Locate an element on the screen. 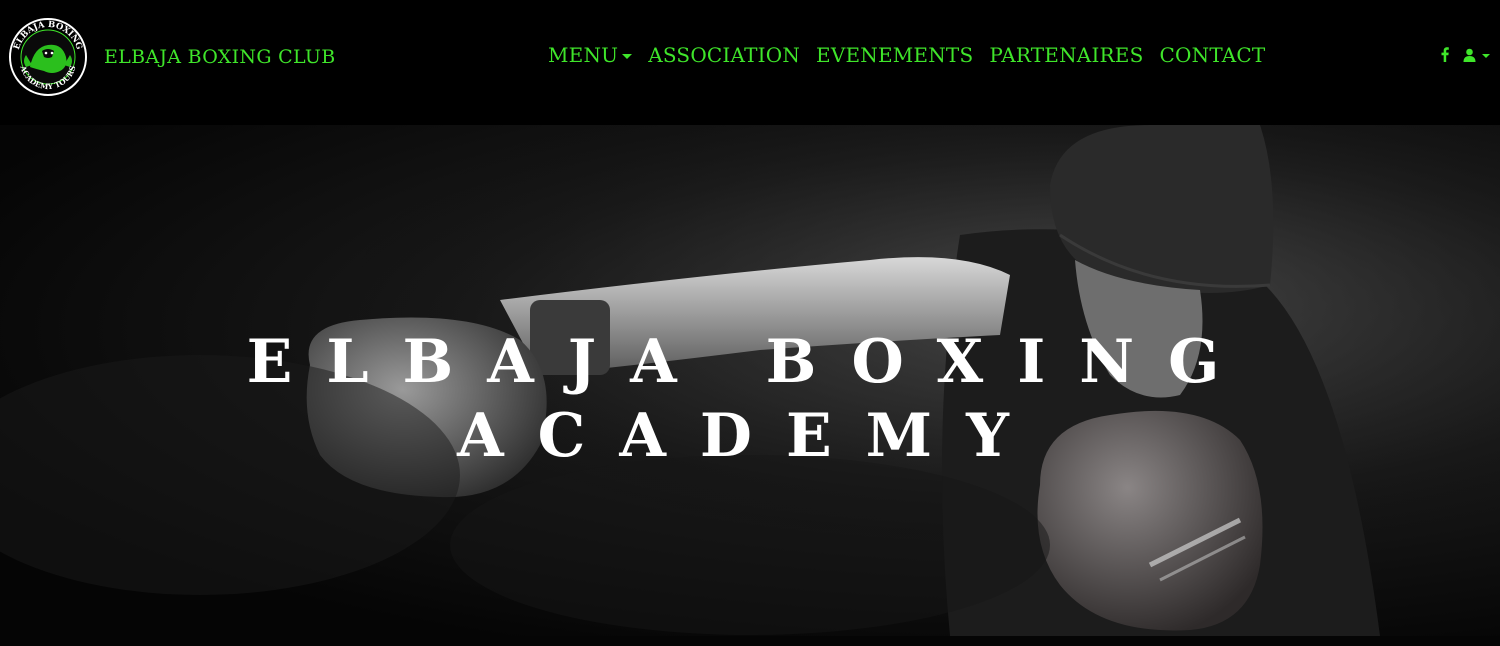 The width and height of the screenshot is (1500, 646). facebook-icon is located at coordinates (1445, 54).